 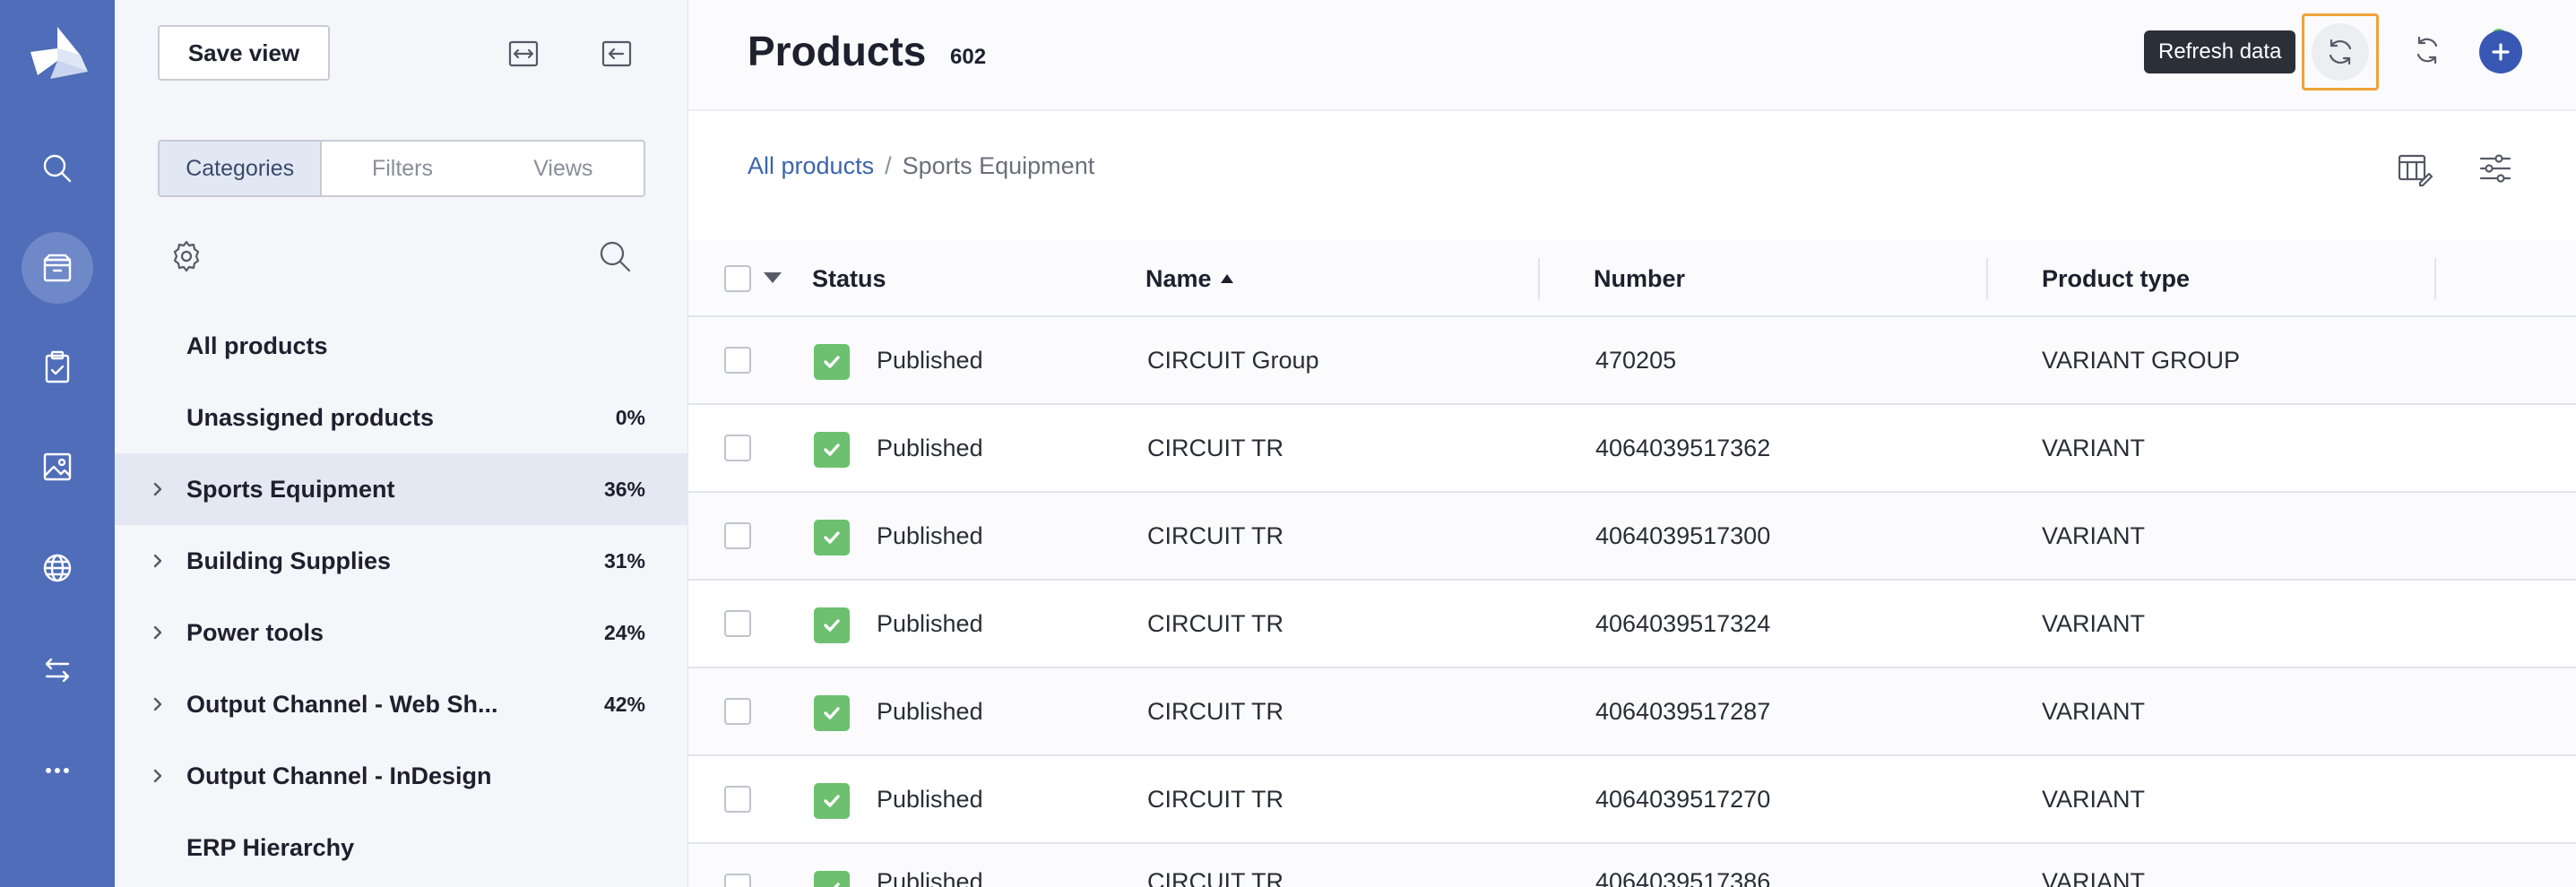 I want to click on category-percent: 24%, so click(x=624, y=632).